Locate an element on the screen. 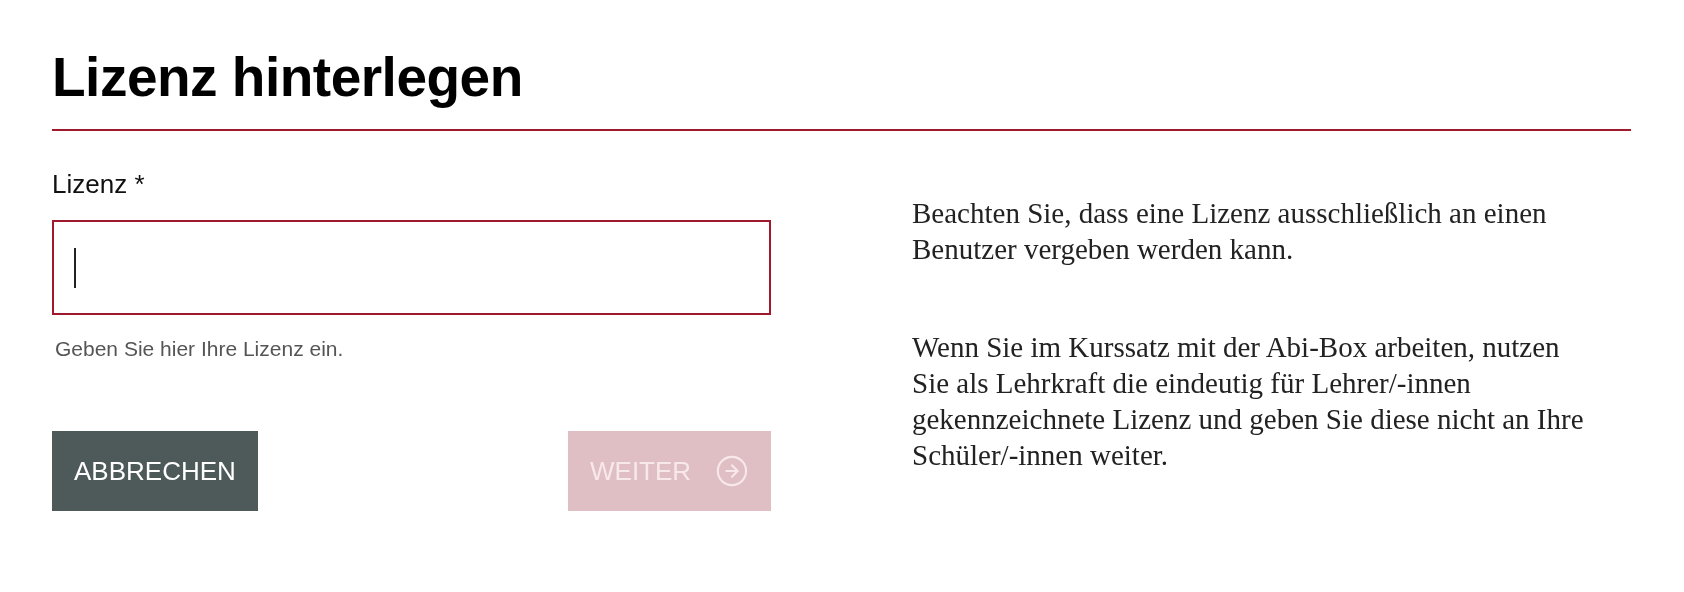  cancel-button: ABBRECHEN is located at coordinates (155, 471).